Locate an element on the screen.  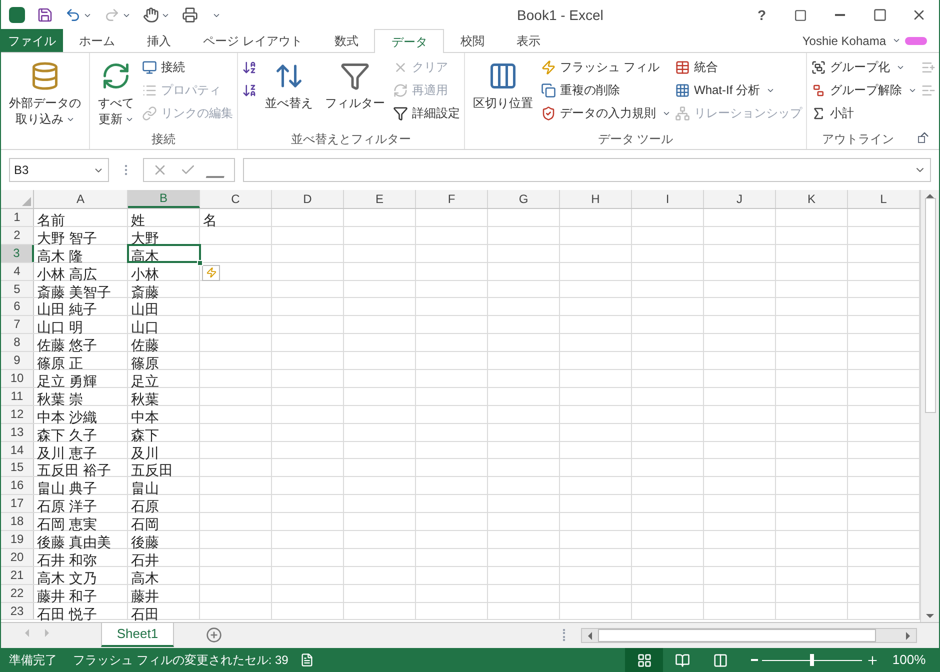
row-header: 15 is located at coordinates (17, 467).